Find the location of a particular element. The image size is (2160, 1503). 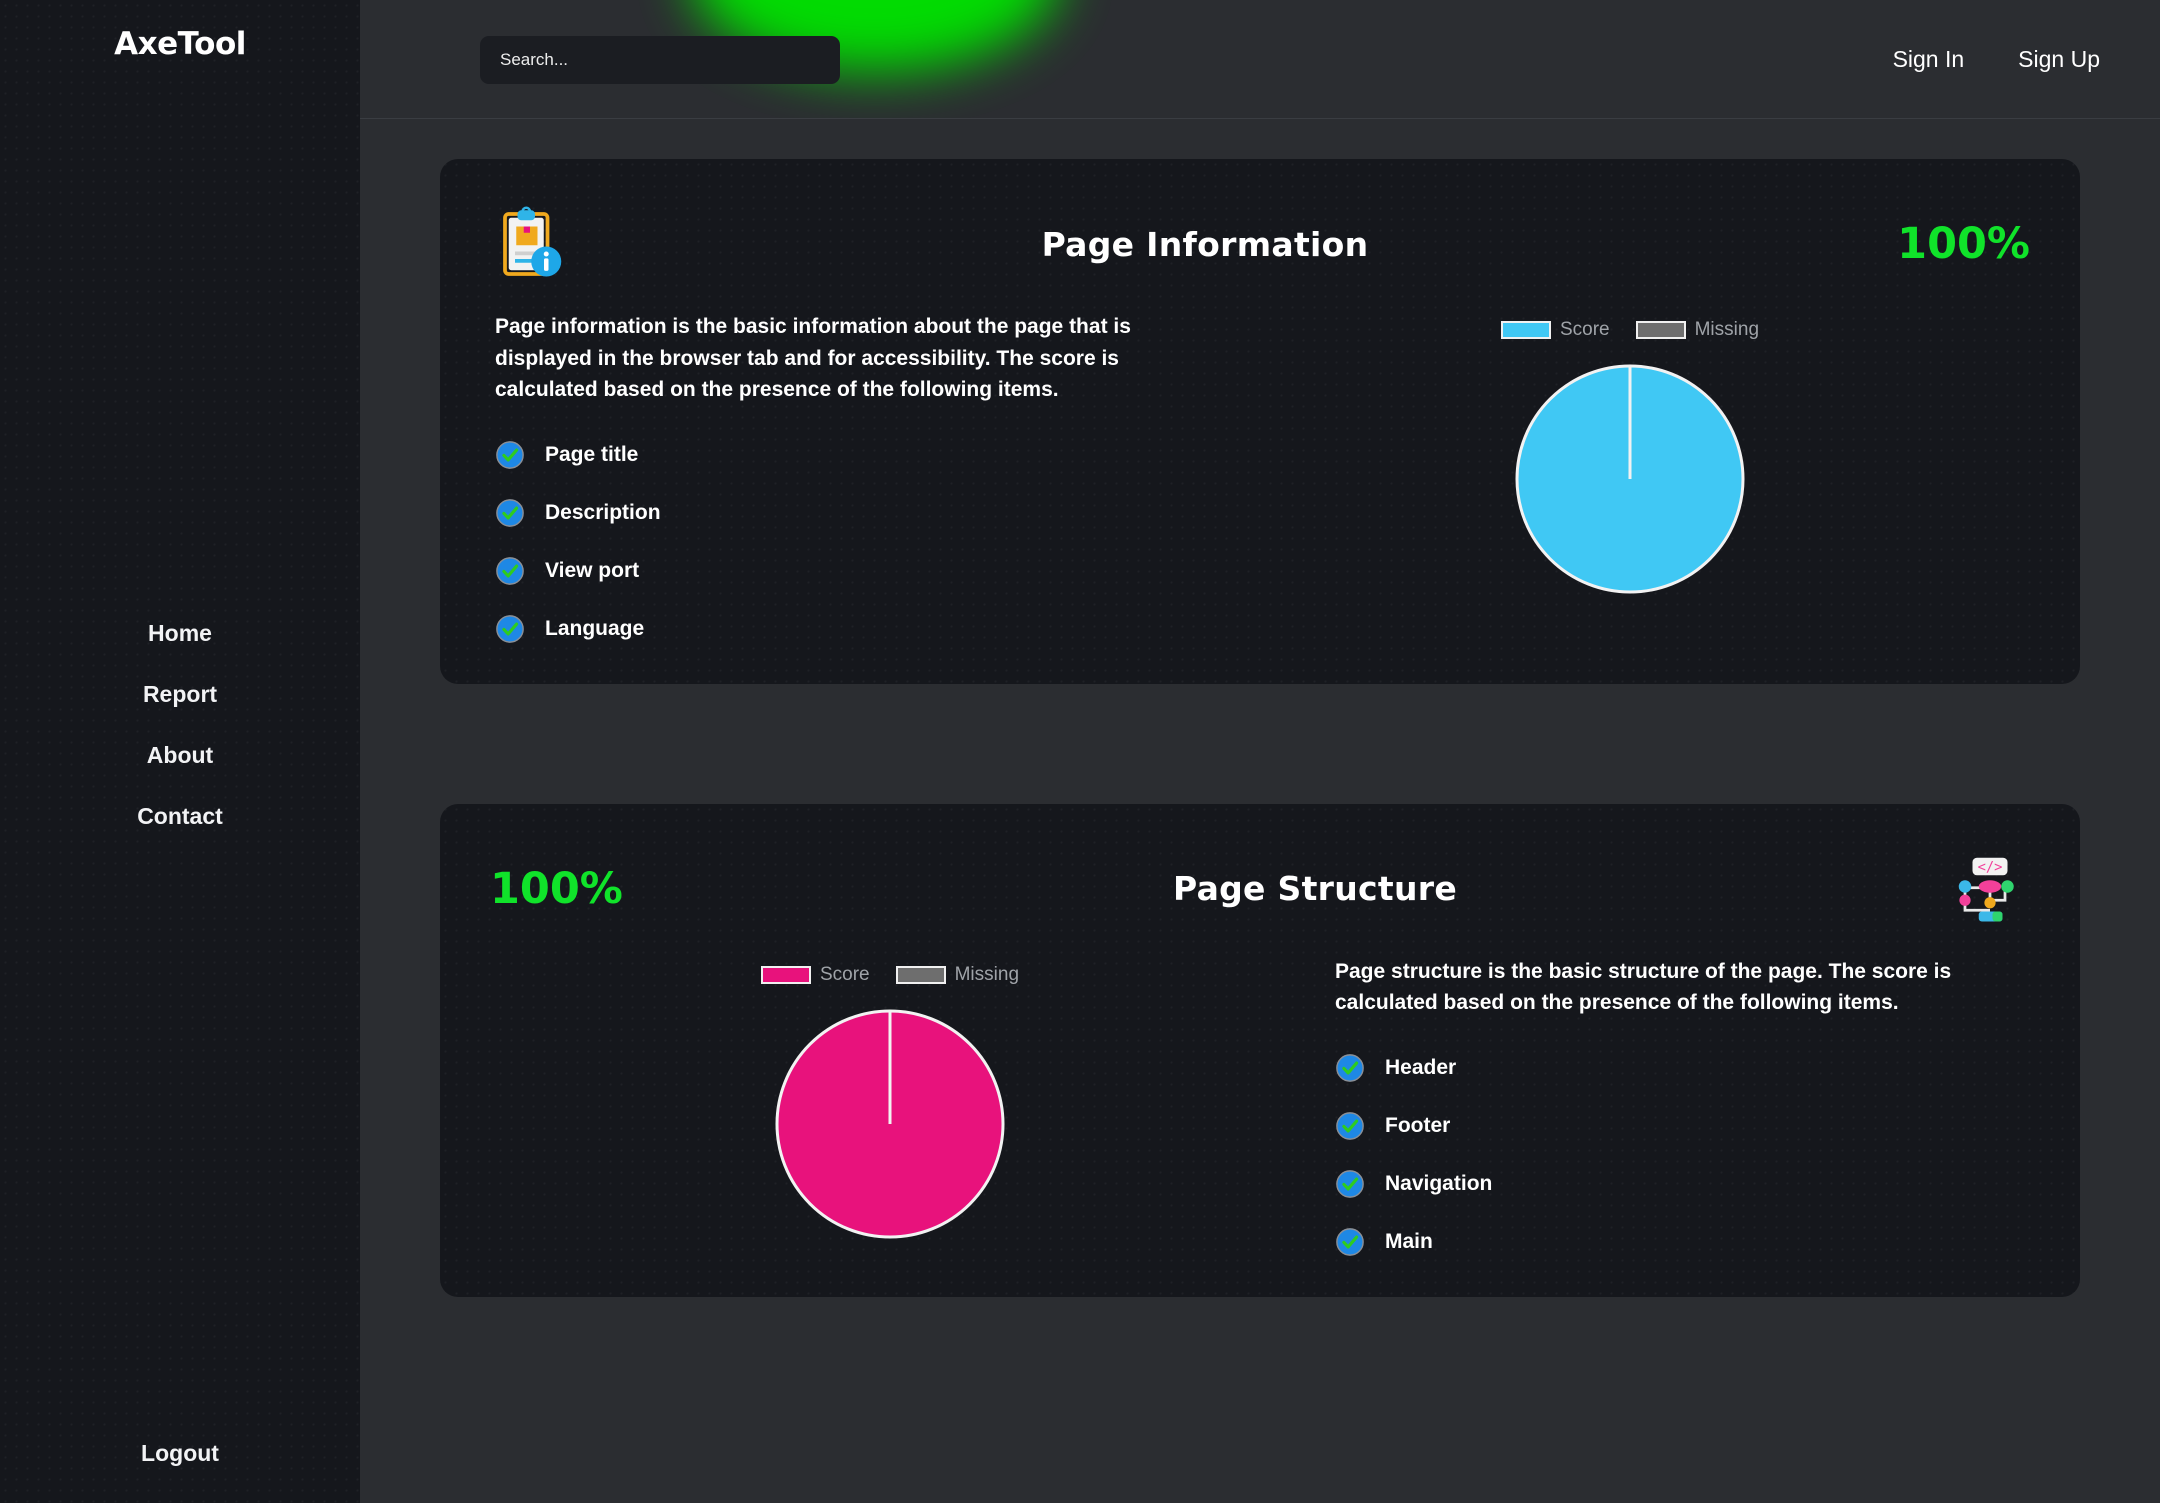

list-item: Navigation is located at coordinates (1682, 1184).